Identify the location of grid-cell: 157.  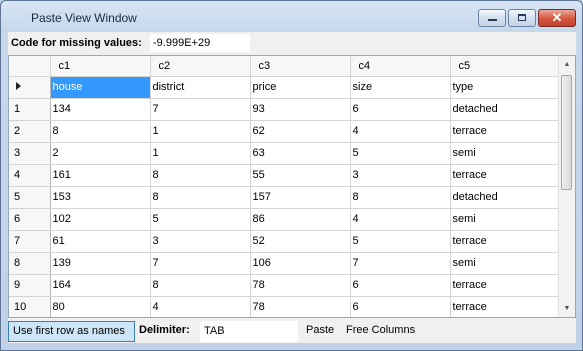
(300, 197).